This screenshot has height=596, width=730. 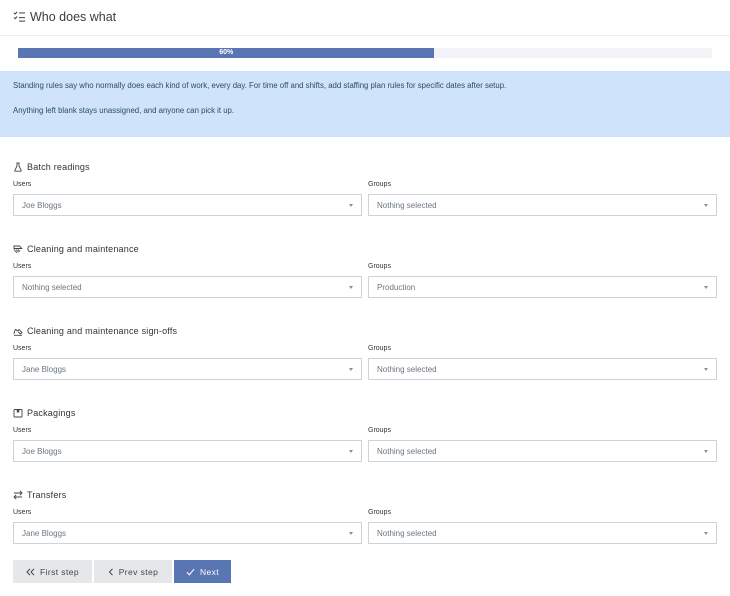 I want to click on first-step-button: First step, so click(x=52, y=571).